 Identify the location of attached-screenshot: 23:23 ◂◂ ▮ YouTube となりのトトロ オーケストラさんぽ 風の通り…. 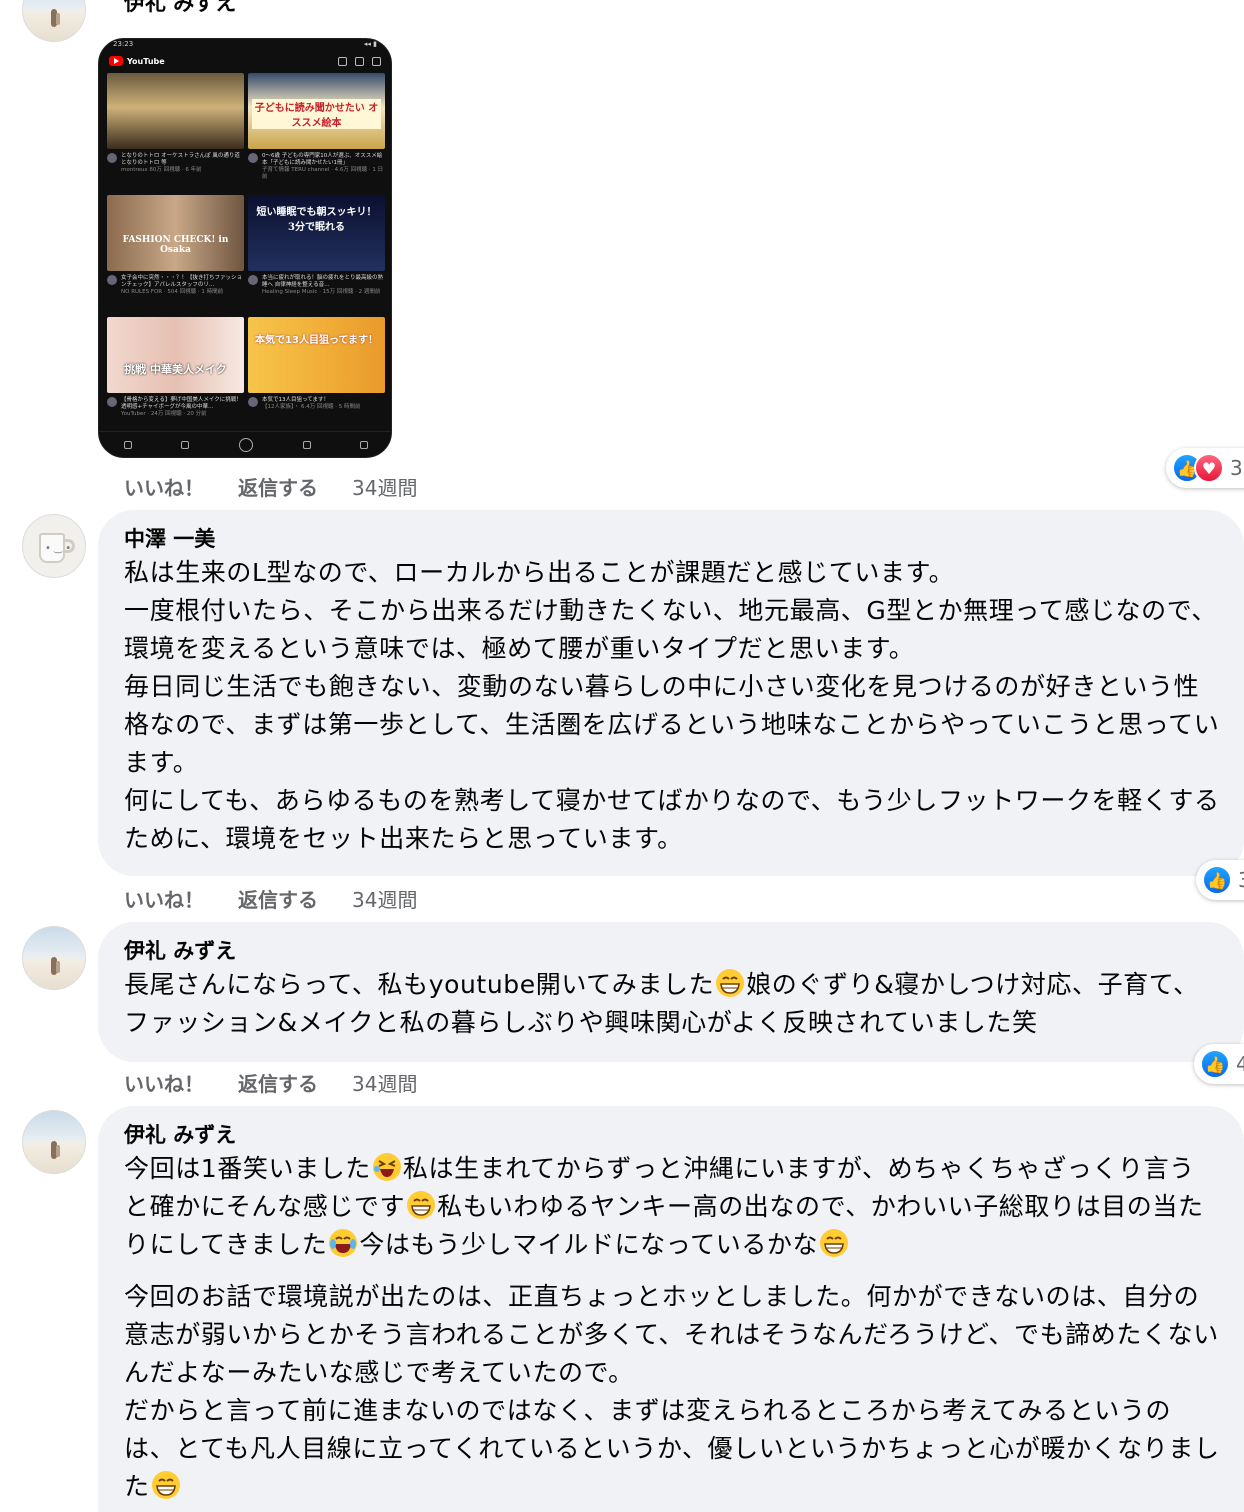
(245, 248).